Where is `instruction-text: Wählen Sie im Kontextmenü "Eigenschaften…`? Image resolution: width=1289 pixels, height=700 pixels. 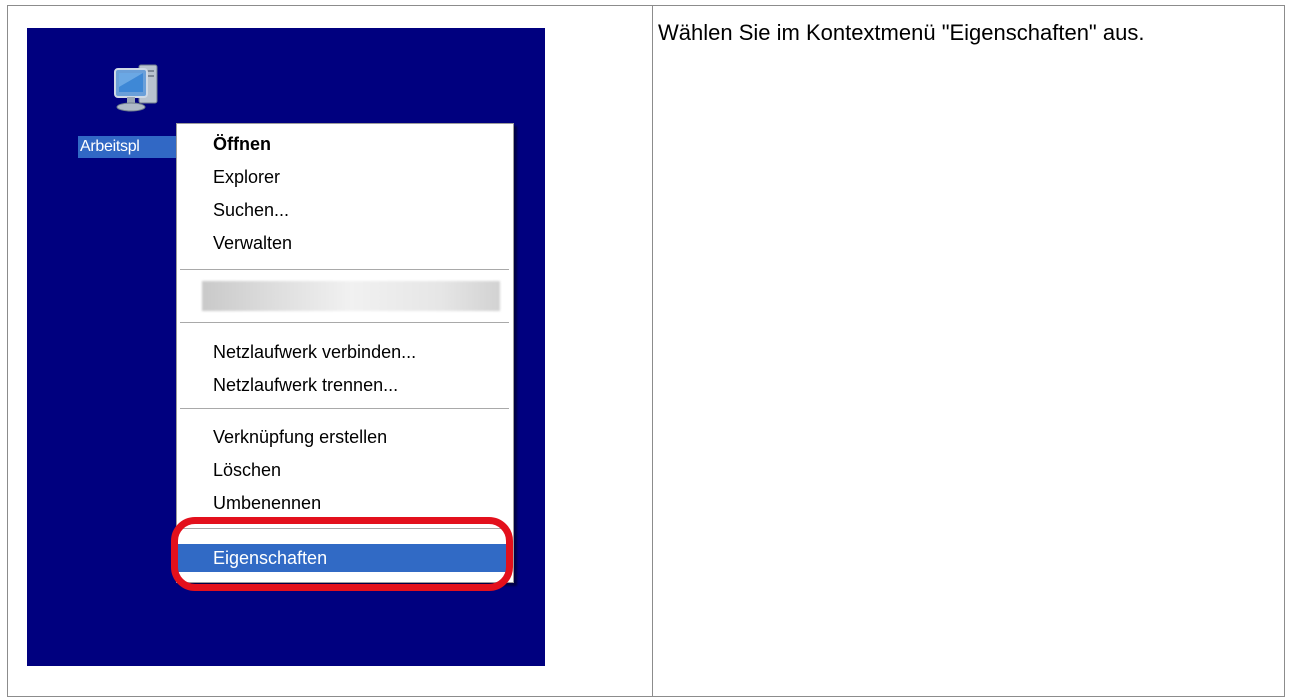
instruction-text: Wählen Sie im Kontextmenü "Eigenschaften… is located at coordinates (901, 32).